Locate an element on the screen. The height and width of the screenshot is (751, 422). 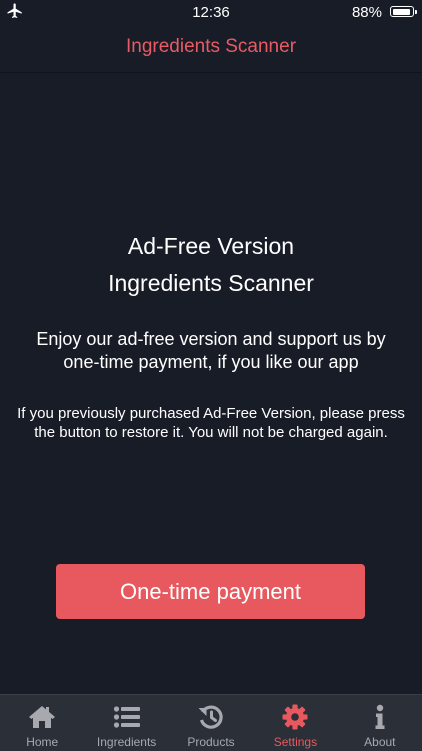
tab-about: About is located at coordinates (380, 723).